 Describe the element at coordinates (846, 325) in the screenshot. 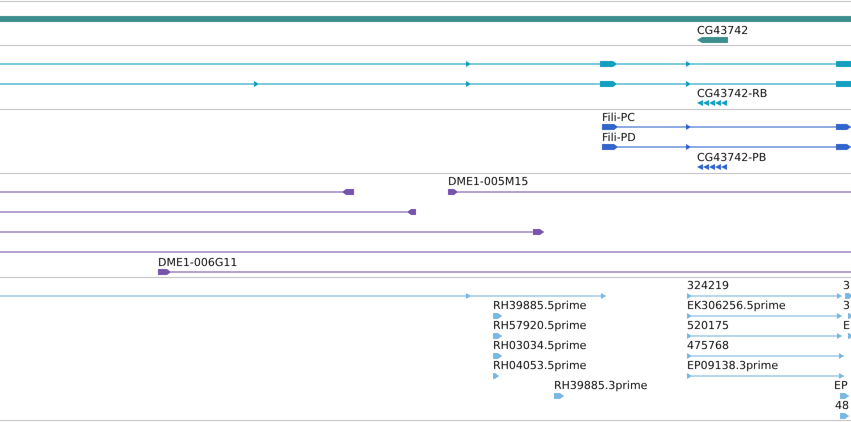

I see `feature-label: E` at that location.